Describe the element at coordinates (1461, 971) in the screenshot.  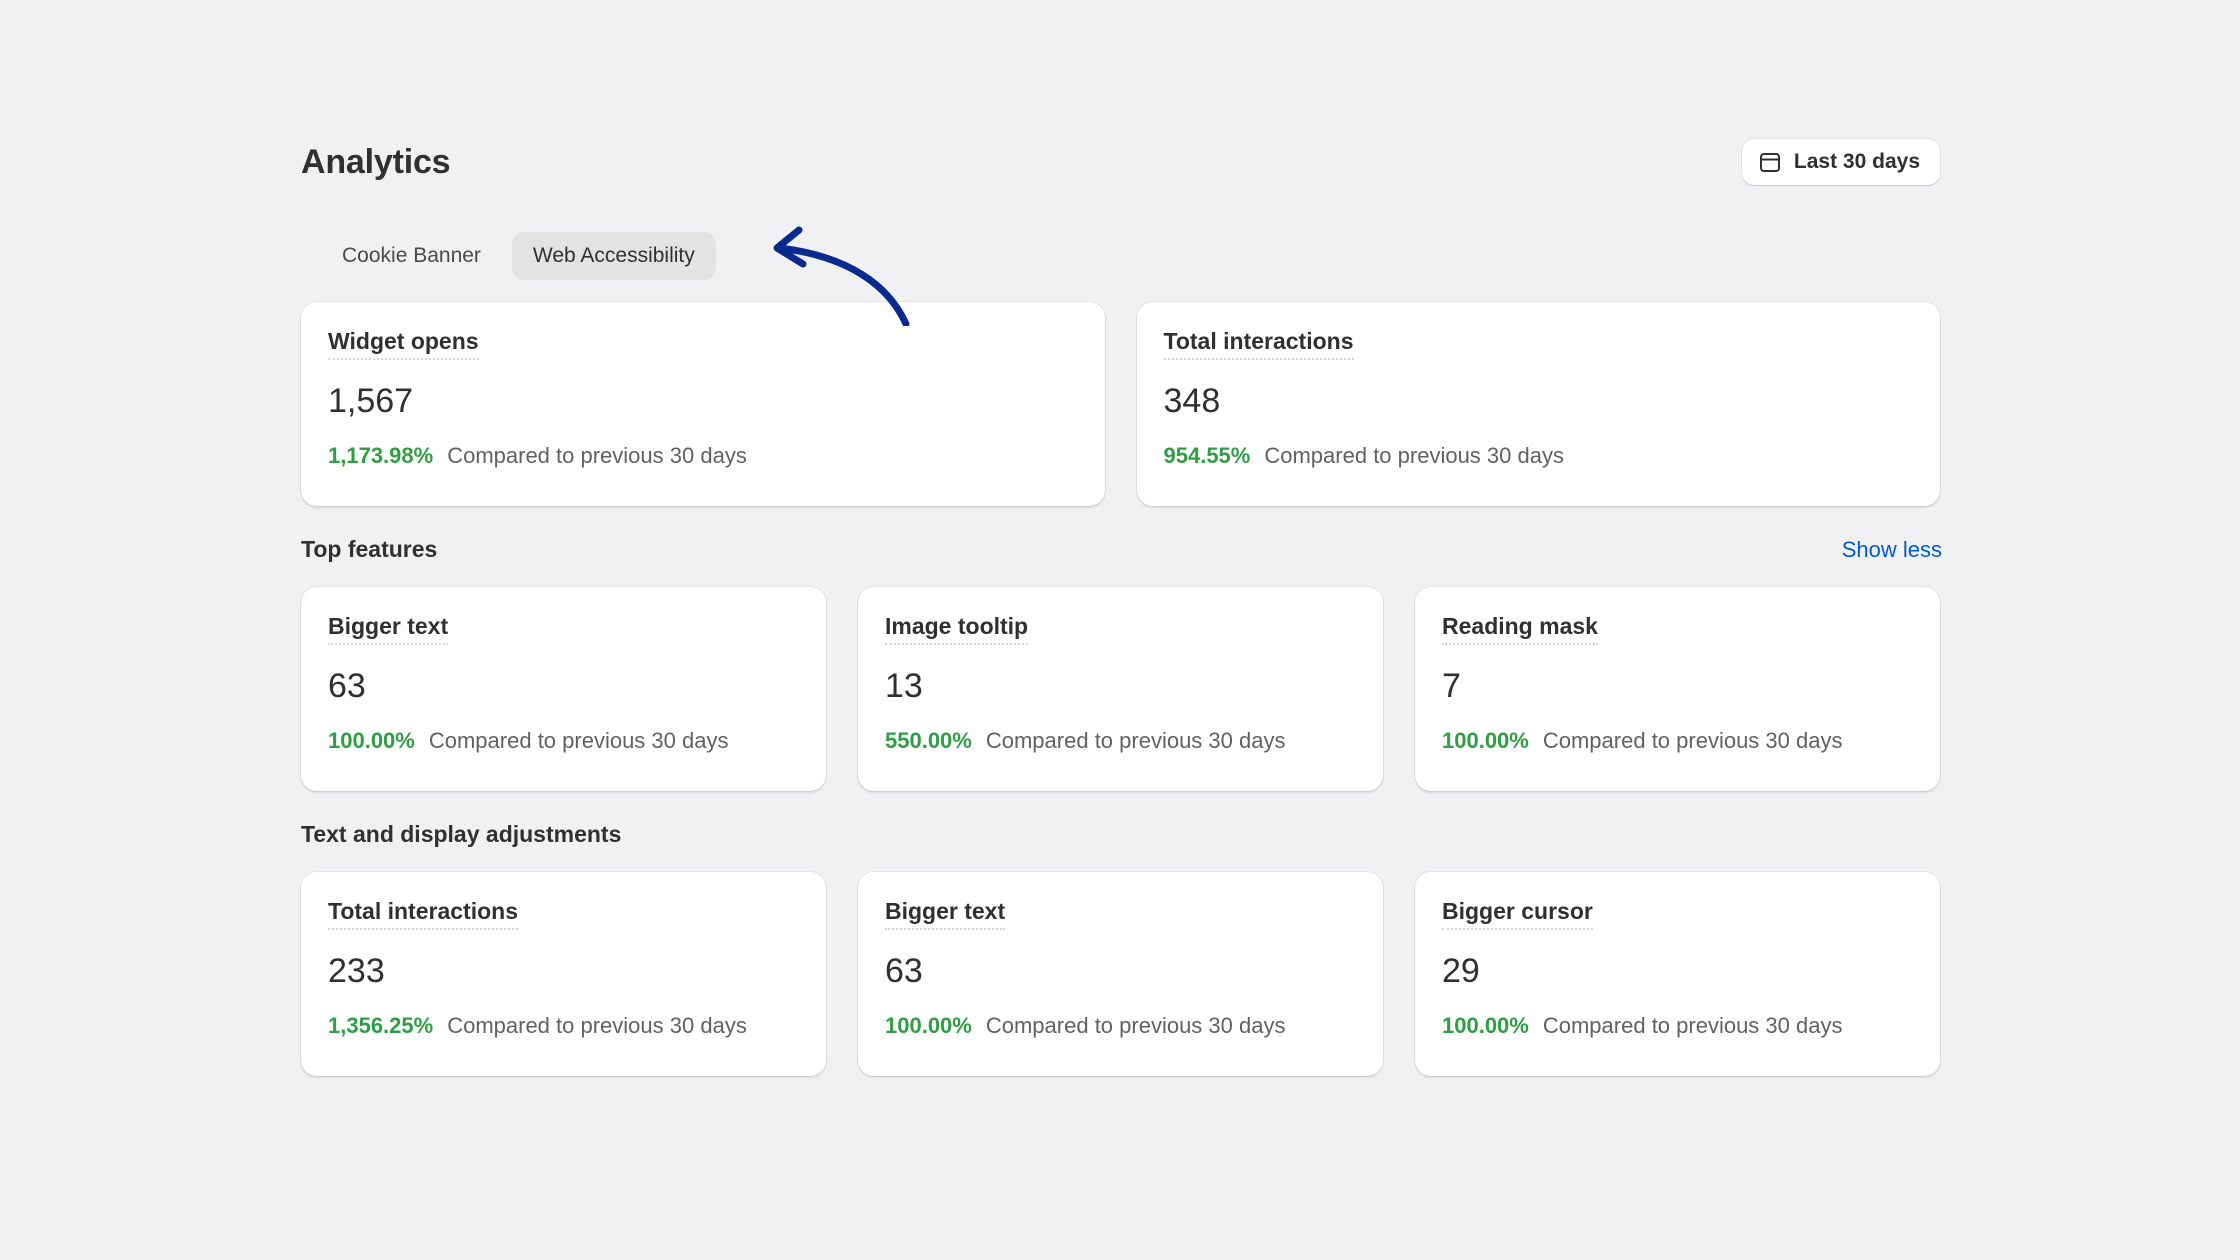
I see `metric-value: 29` at that location.